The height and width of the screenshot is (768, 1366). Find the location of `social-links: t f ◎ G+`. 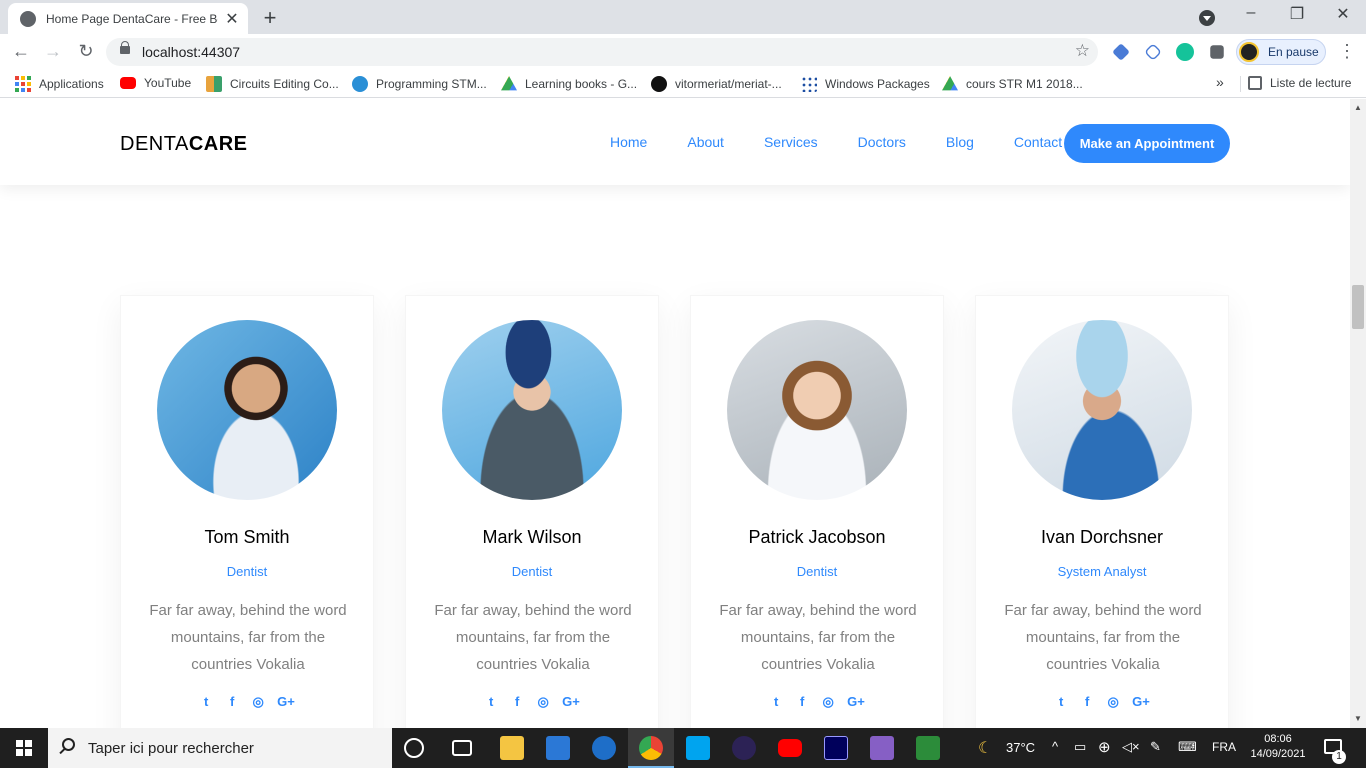

social-links: t f ◎ G+ is located at coordinates (247, 702).